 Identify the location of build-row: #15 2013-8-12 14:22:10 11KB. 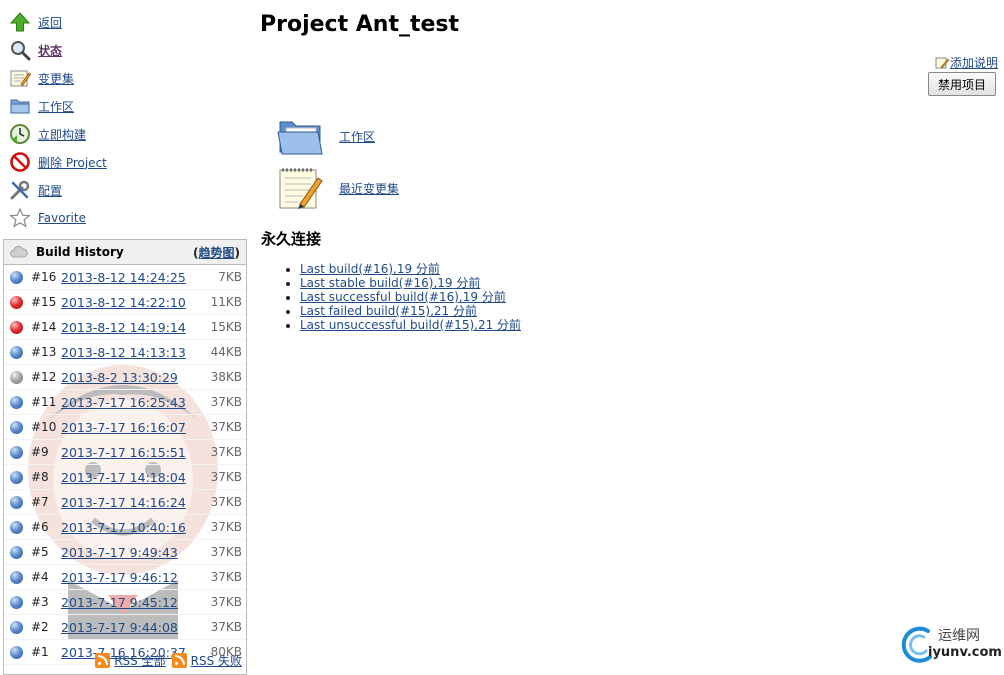
(125, 302).